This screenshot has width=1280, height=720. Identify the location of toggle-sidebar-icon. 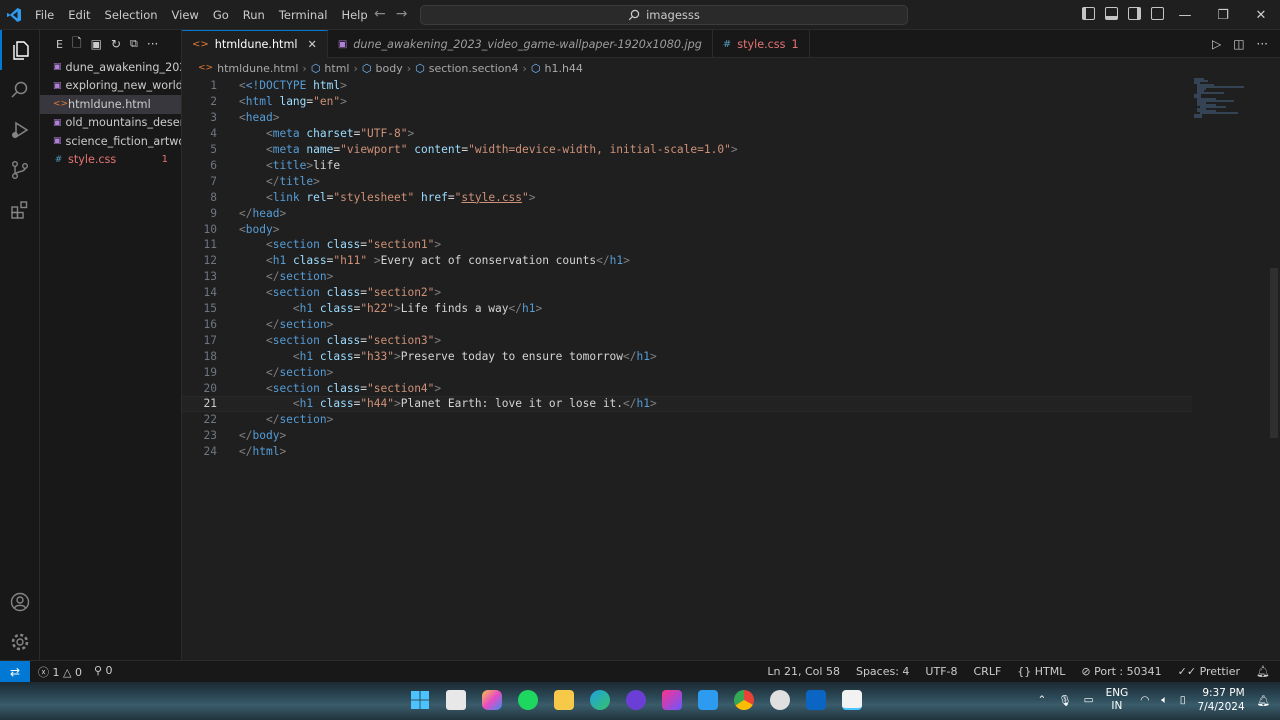
(1088, 13).